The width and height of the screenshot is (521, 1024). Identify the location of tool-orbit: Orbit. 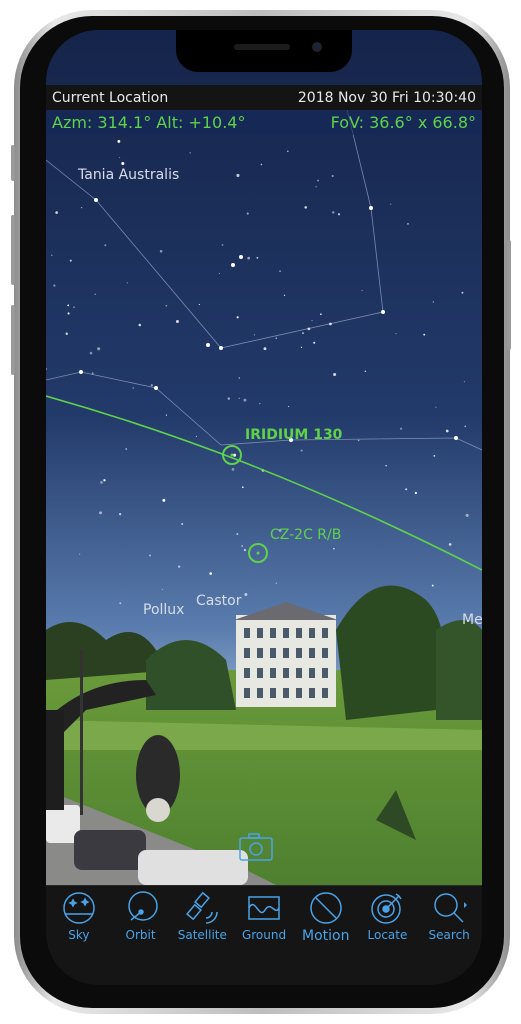
(141, 937).